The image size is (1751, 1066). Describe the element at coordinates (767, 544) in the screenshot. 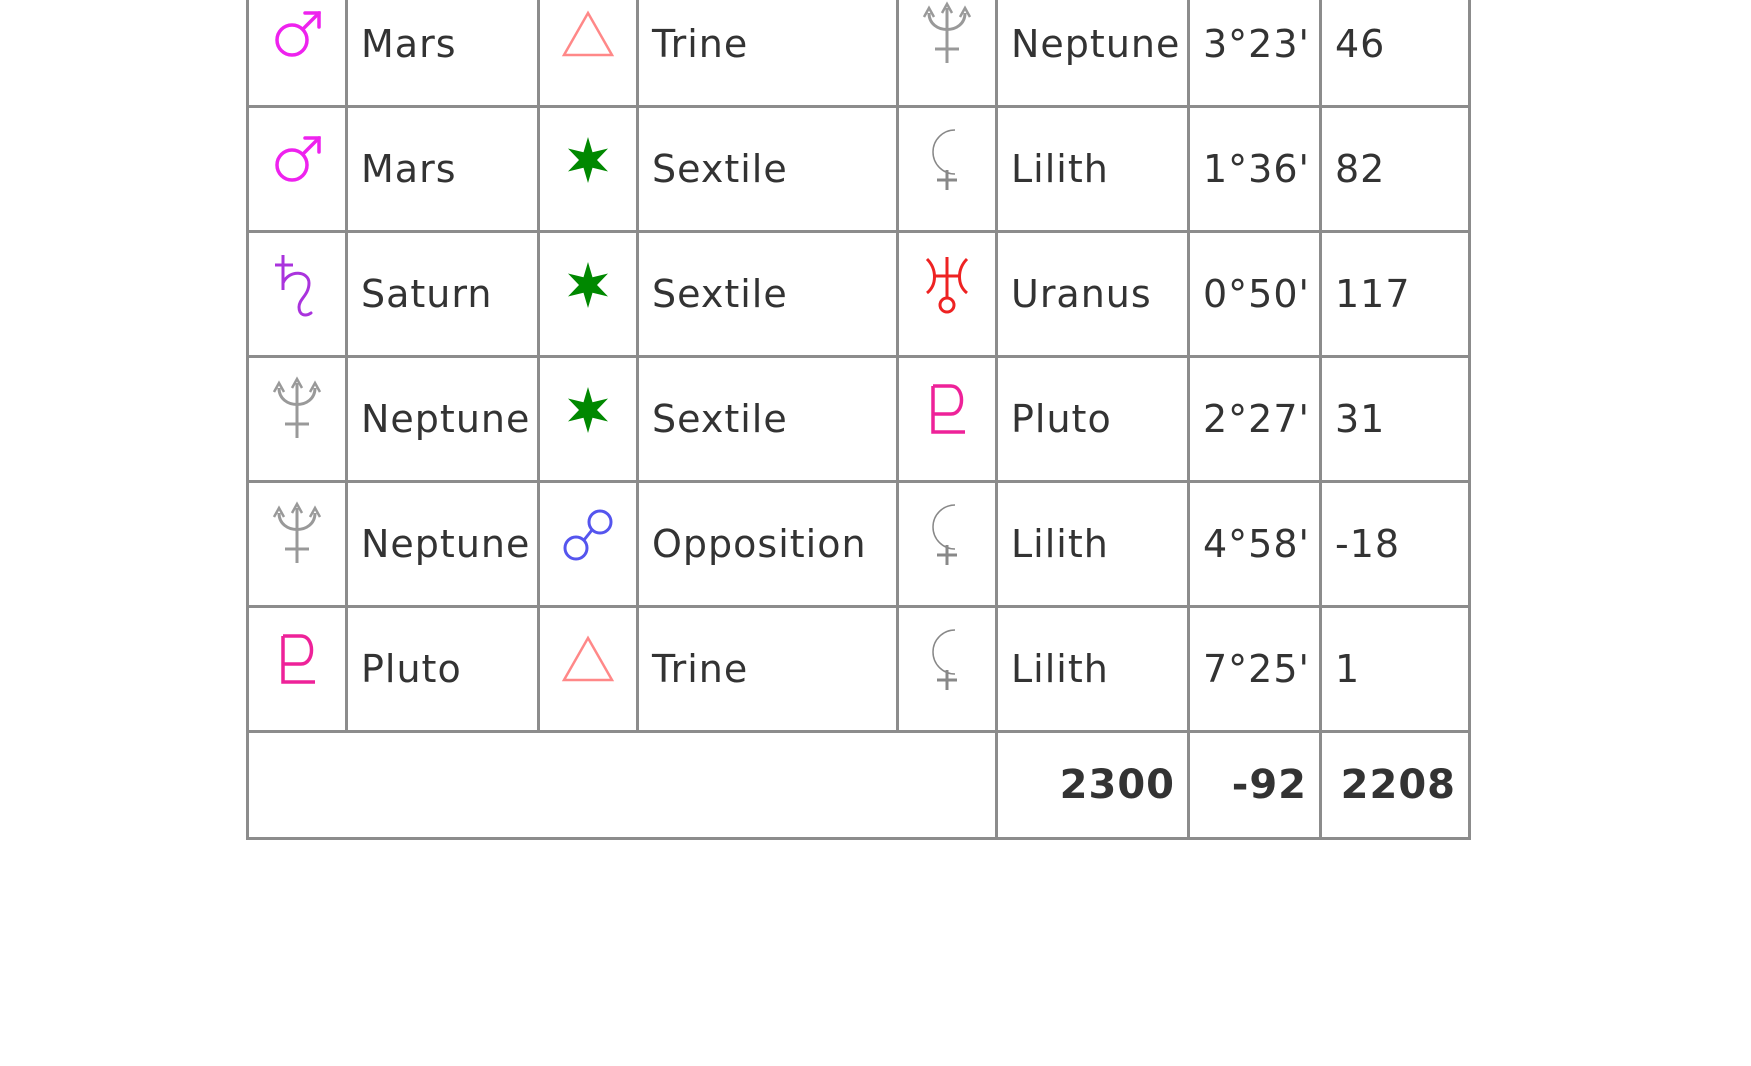

I see `aspect-name: Opposition` at that location.